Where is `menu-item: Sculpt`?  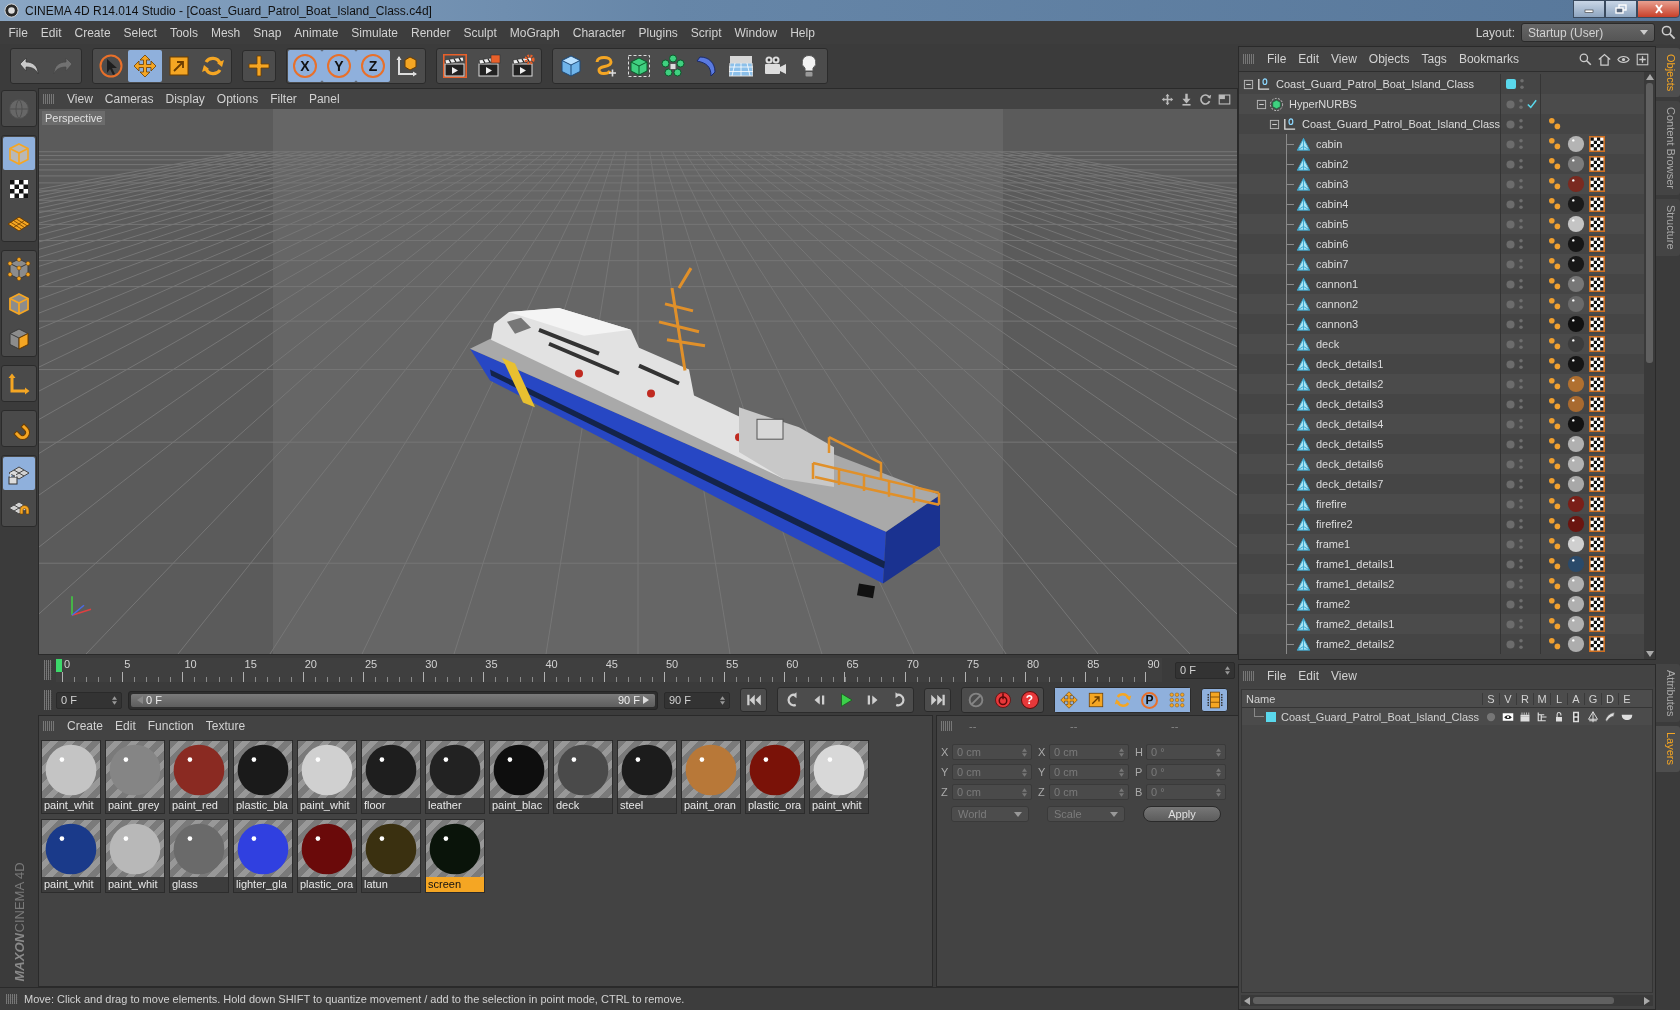 menu-item: Sculpt is located at coordinates (480, 32).